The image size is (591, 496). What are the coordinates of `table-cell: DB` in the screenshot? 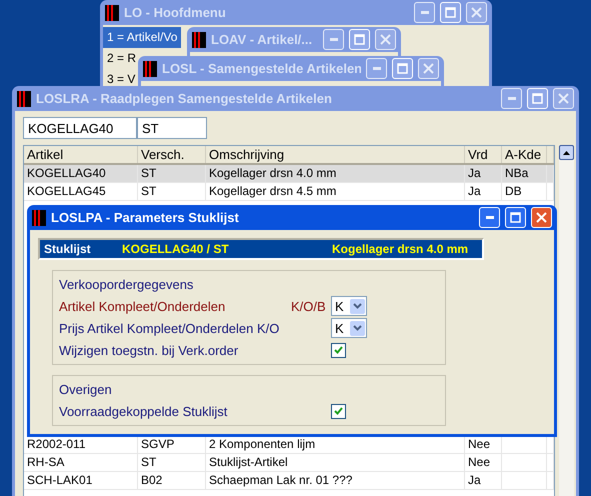 It's located at (524, 191).